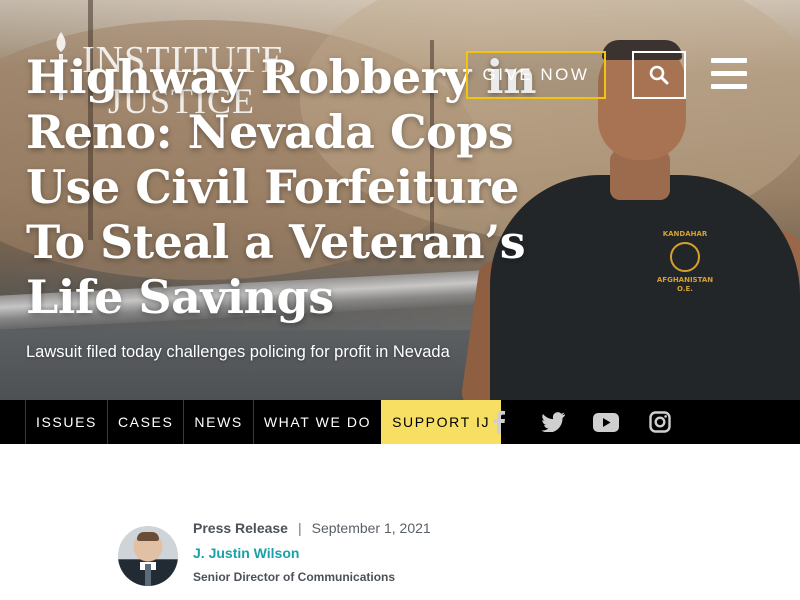  Describe the element at coordinates (240, 528) in the screenshot. I see `article-type: Press Release` at that location.